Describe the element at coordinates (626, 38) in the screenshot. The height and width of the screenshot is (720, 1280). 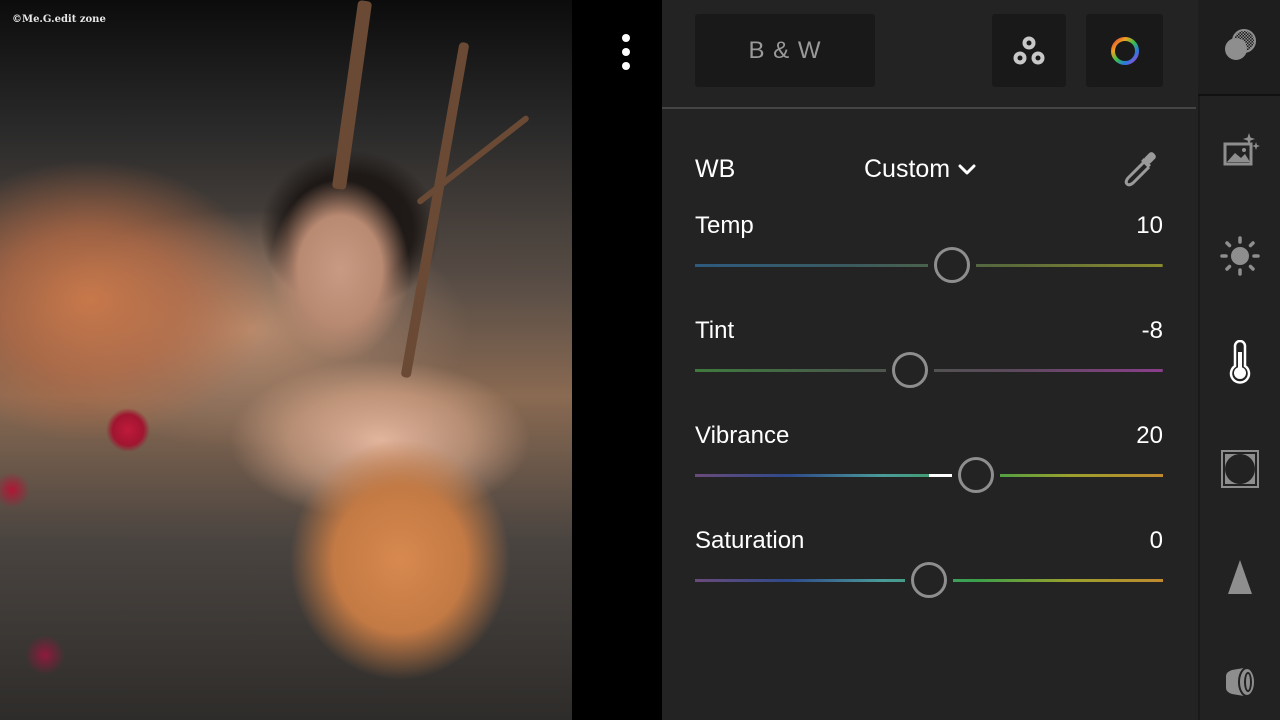
I see `more-vertical-icon` at that location.